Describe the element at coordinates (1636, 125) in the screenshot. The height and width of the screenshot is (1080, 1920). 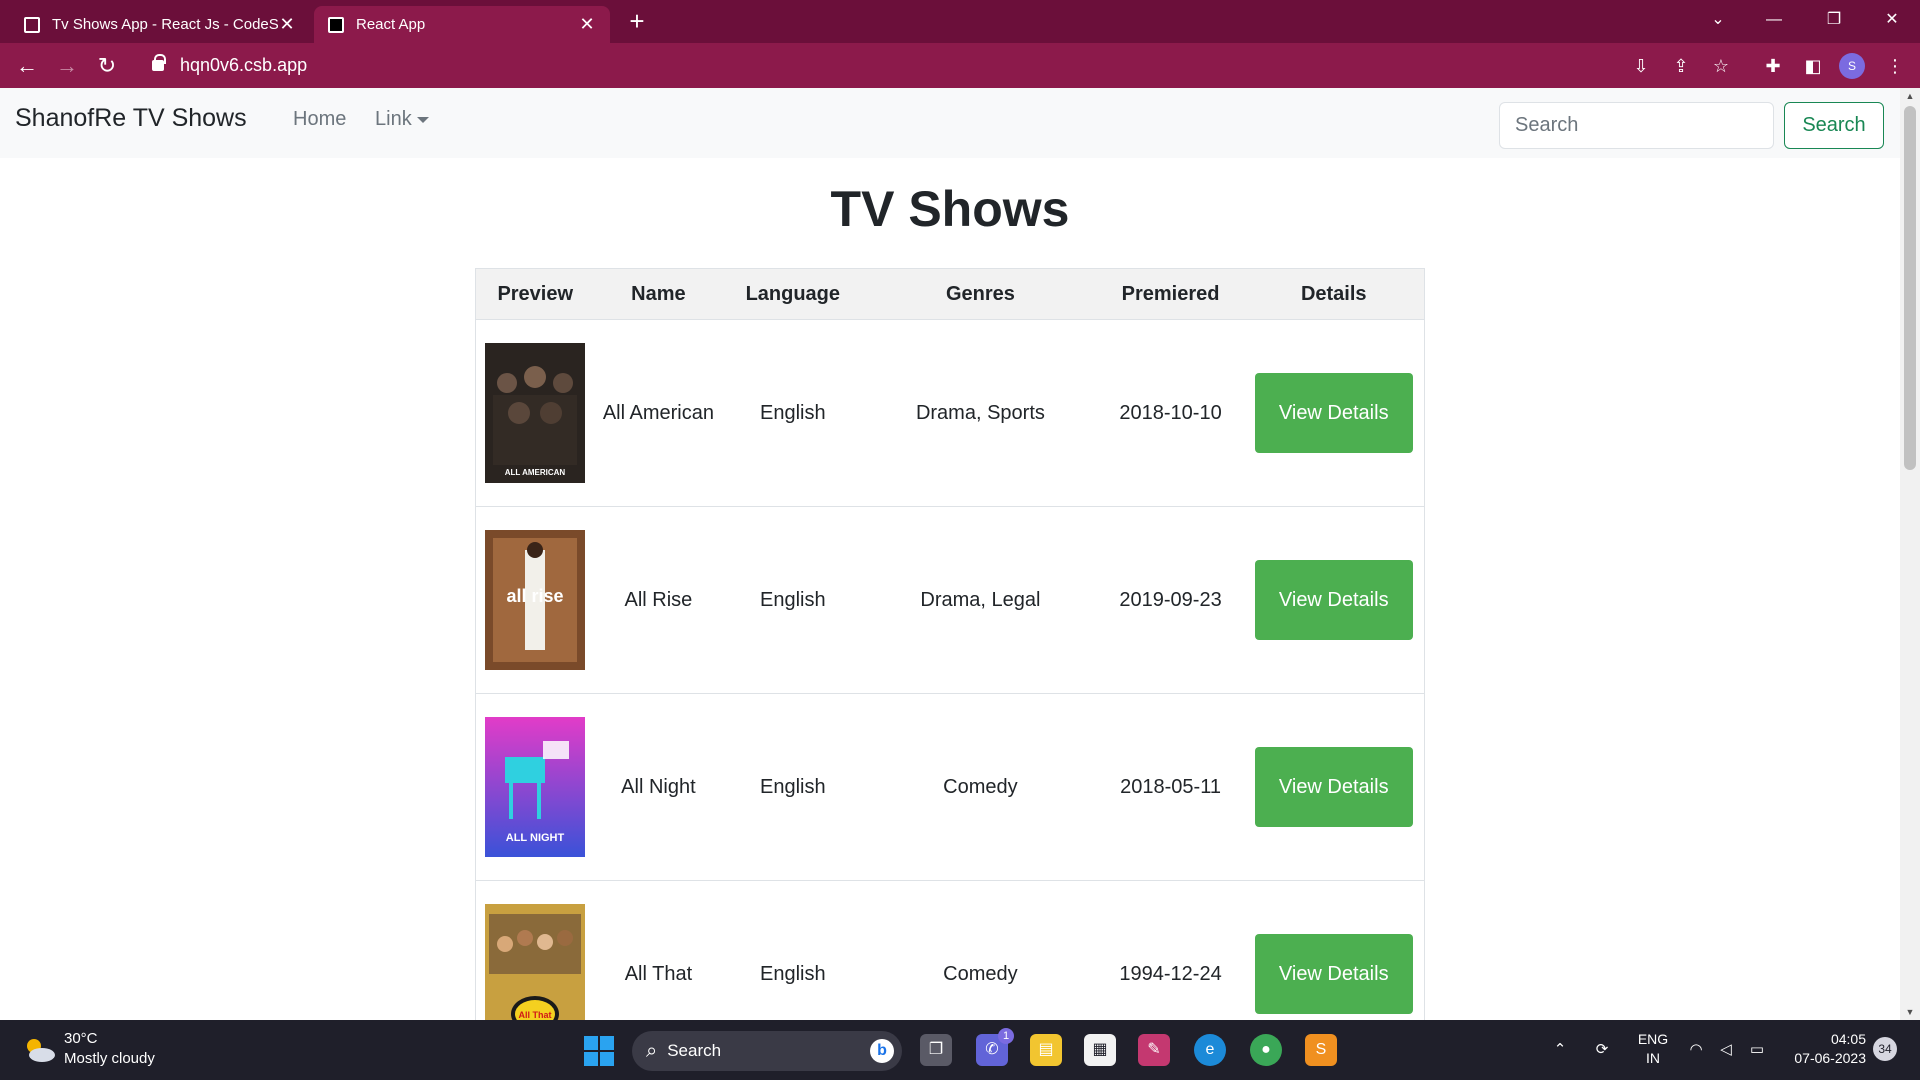
I see `search-input` at that location.